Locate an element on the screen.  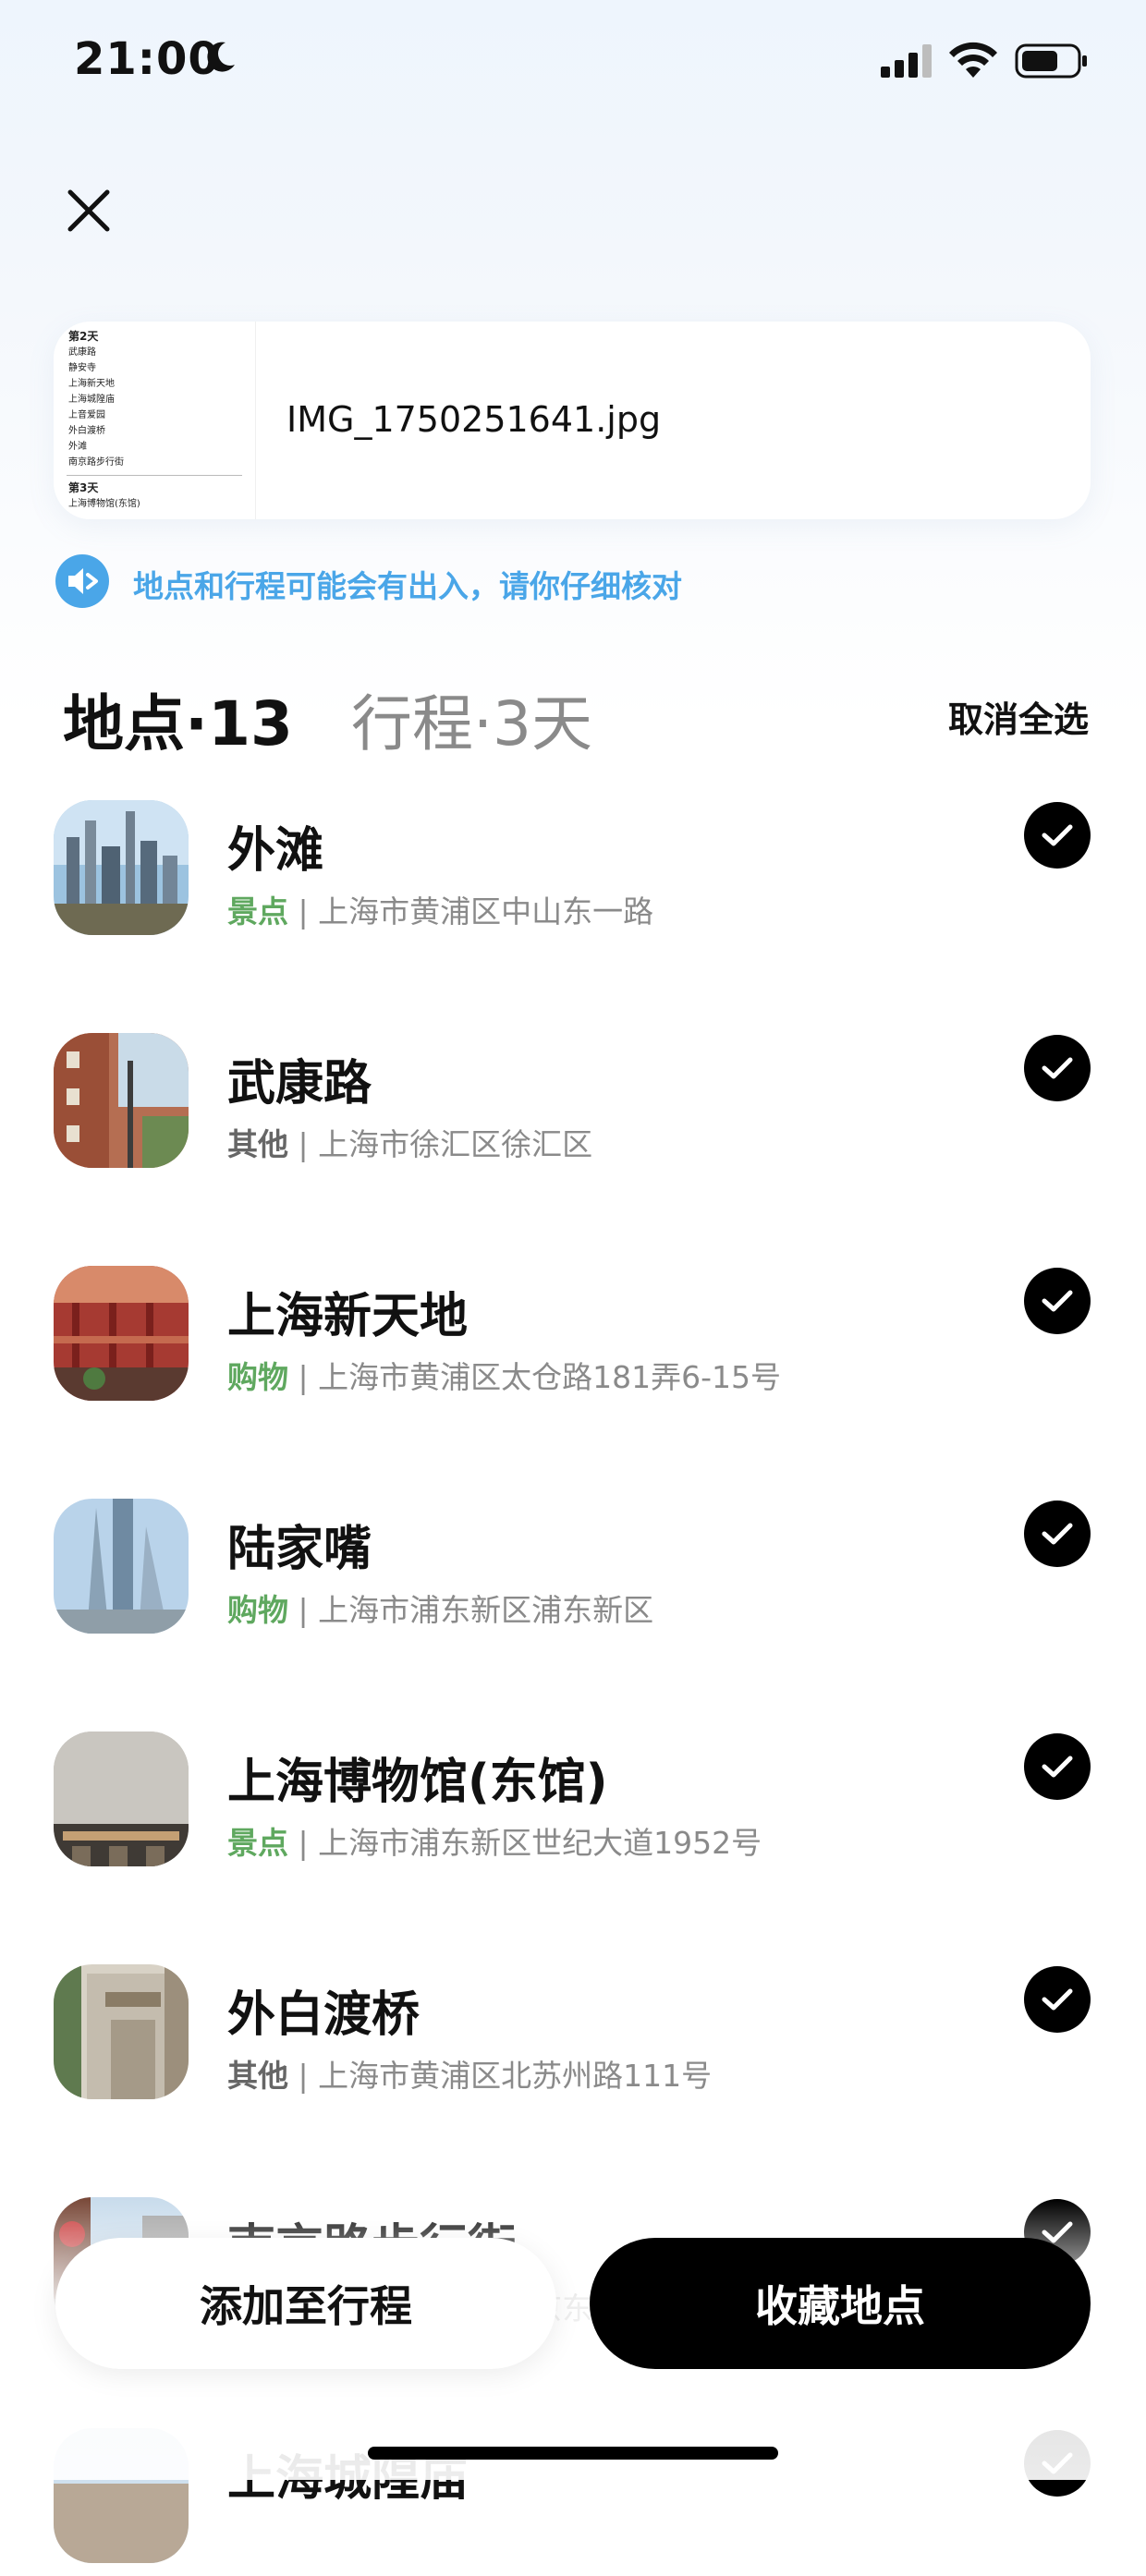
thumb-line: 上海城隍庙 is located at coordinates (91, 400).